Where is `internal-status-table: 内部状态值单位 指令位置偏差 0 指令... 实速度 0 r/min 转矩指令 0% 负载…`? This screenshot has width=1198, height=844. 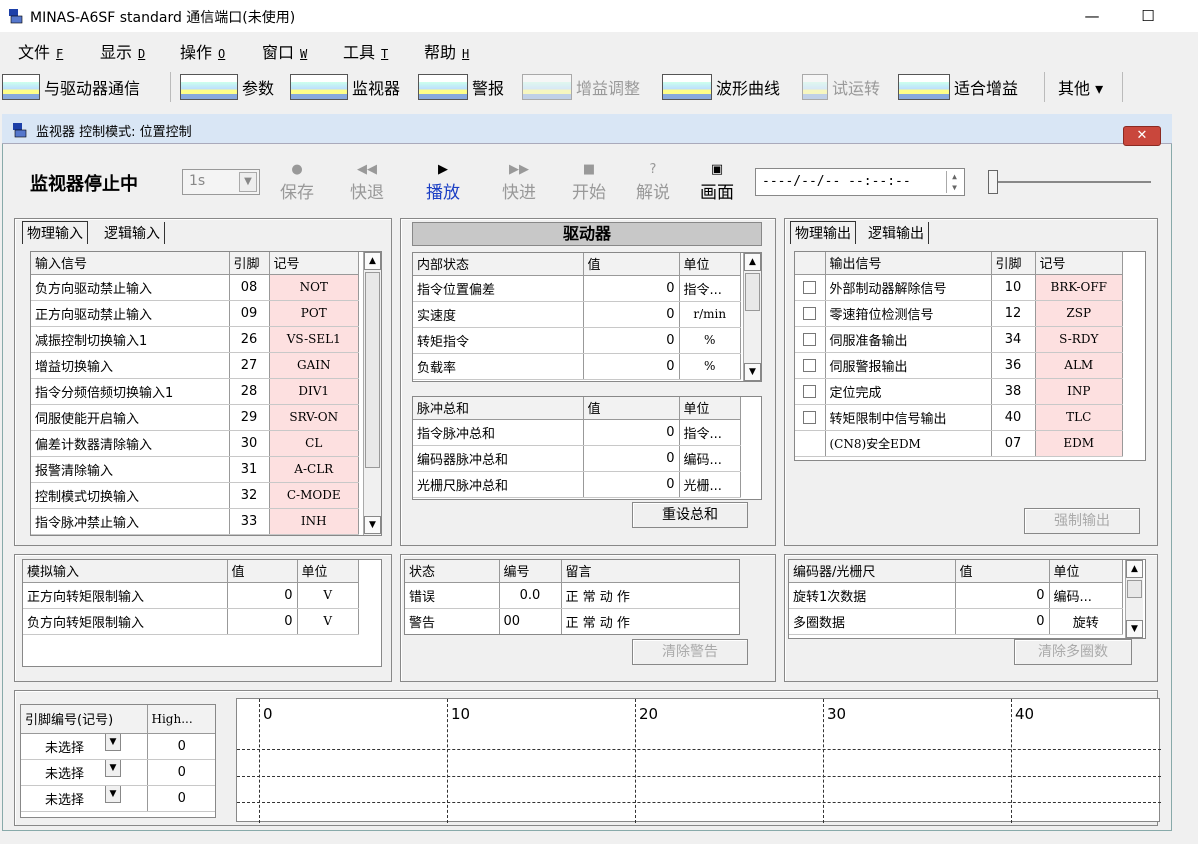 internal-status-table: 内部状态值单位 指令位置偏差 0 指令... 实速度 0 r/min 转矩指令 0% 负载… is located at coordinates (587, 317).